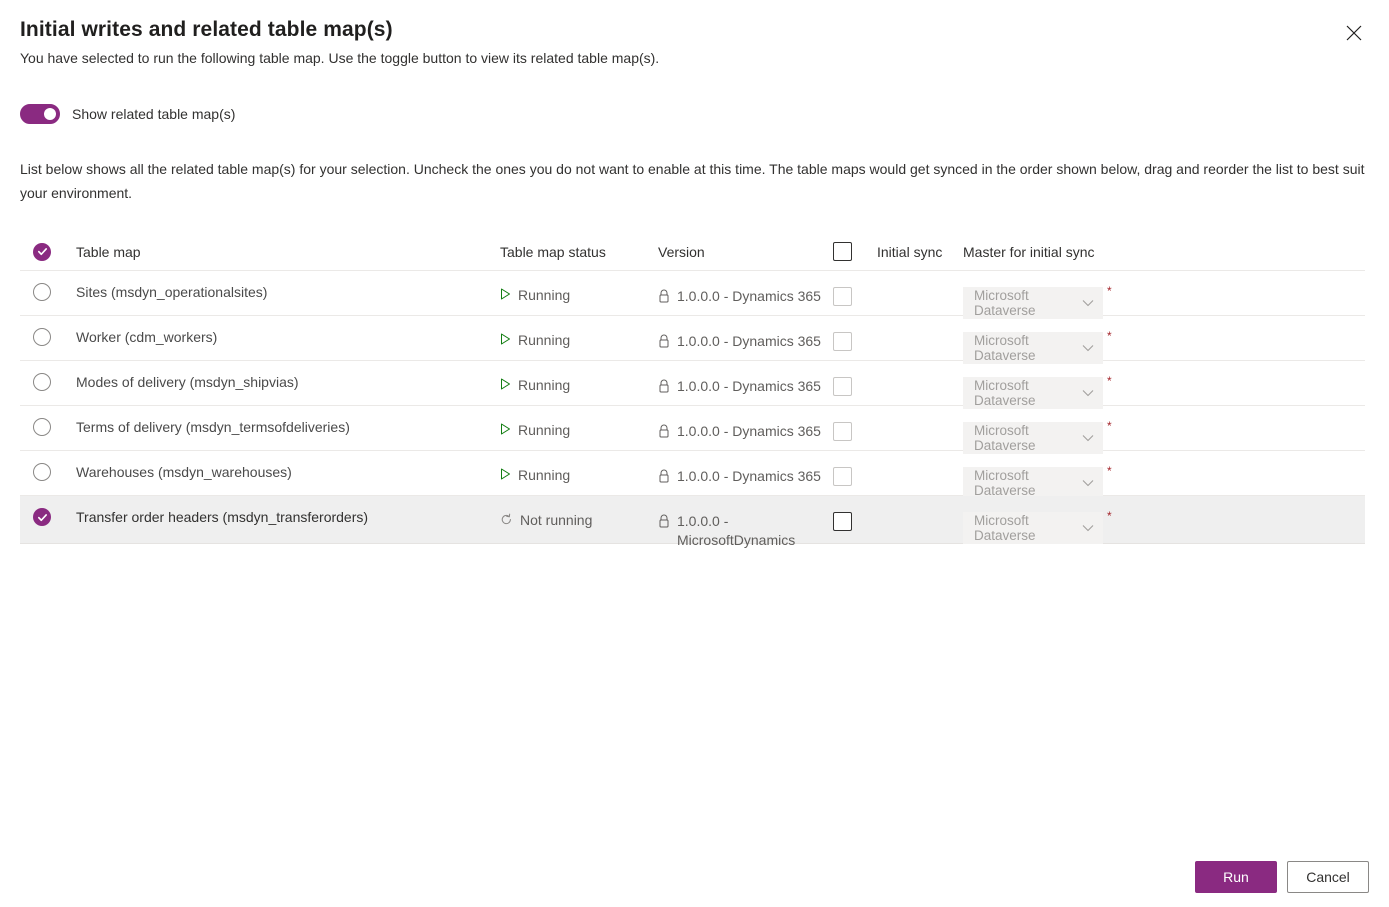  Describe the element at coordinates (745, 523) in the screenshot. I see `row-version-cell: 1.0.0.0 - MicrosoftDynamics` at that location.